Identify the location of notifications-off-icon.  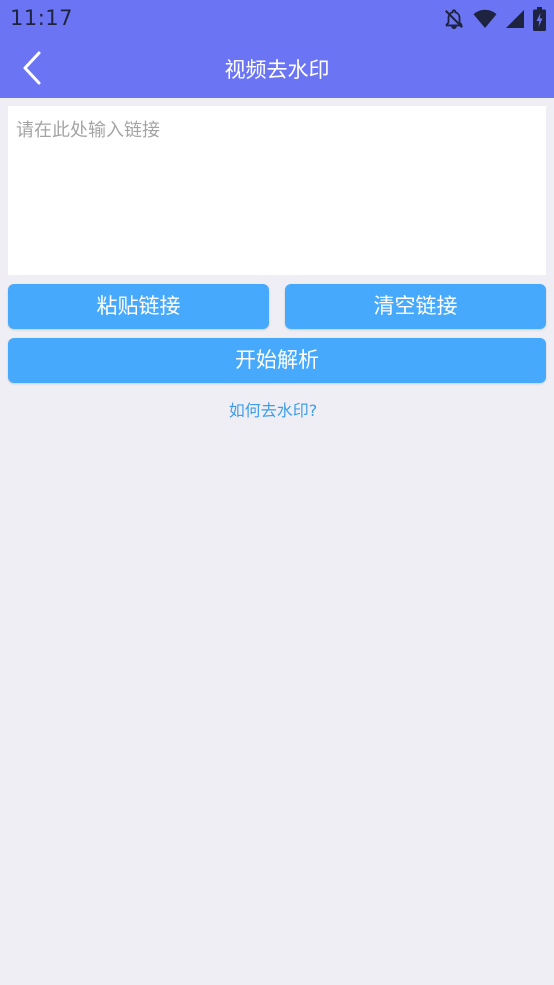
(454, 19).